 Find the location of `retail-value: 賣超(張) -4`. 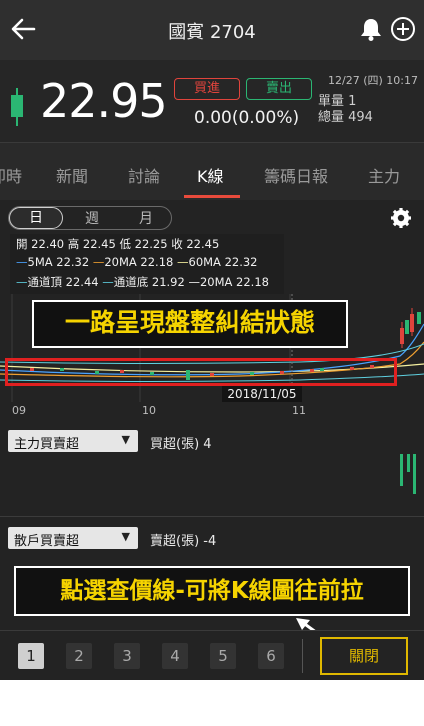

retail-value: 賣超(張) -4 is located at coordinates (183, 541).